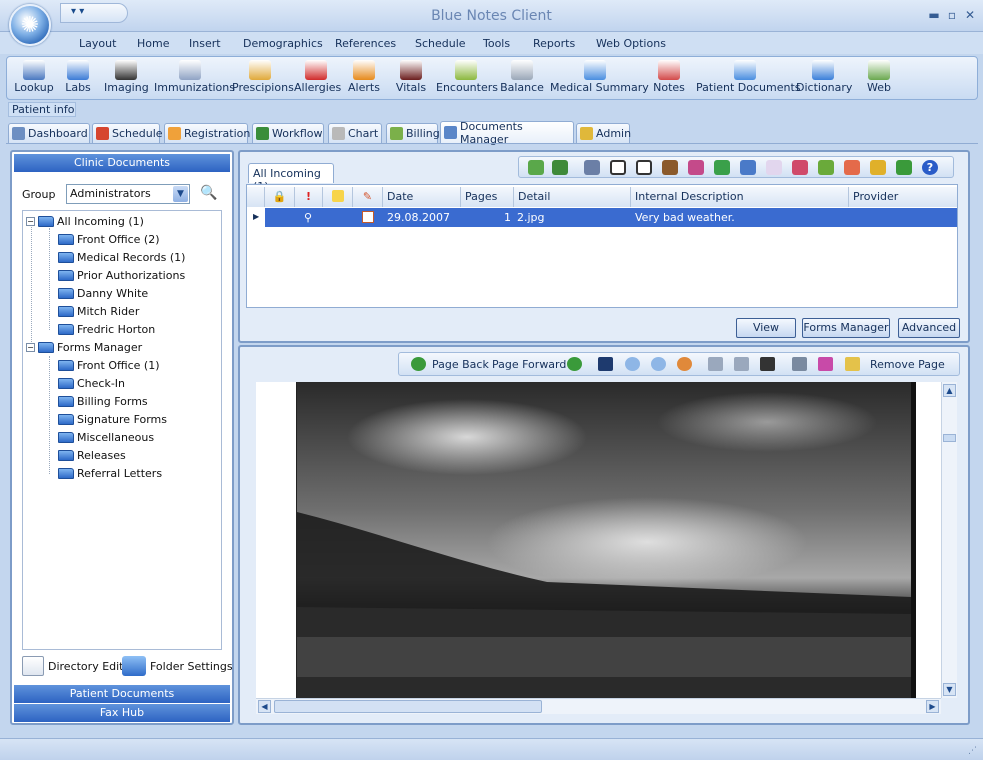 The width and height of the screenshot is (983, 760). I want to click on horizontal-scrollbar: ◀ ▶, so click(598, 706).